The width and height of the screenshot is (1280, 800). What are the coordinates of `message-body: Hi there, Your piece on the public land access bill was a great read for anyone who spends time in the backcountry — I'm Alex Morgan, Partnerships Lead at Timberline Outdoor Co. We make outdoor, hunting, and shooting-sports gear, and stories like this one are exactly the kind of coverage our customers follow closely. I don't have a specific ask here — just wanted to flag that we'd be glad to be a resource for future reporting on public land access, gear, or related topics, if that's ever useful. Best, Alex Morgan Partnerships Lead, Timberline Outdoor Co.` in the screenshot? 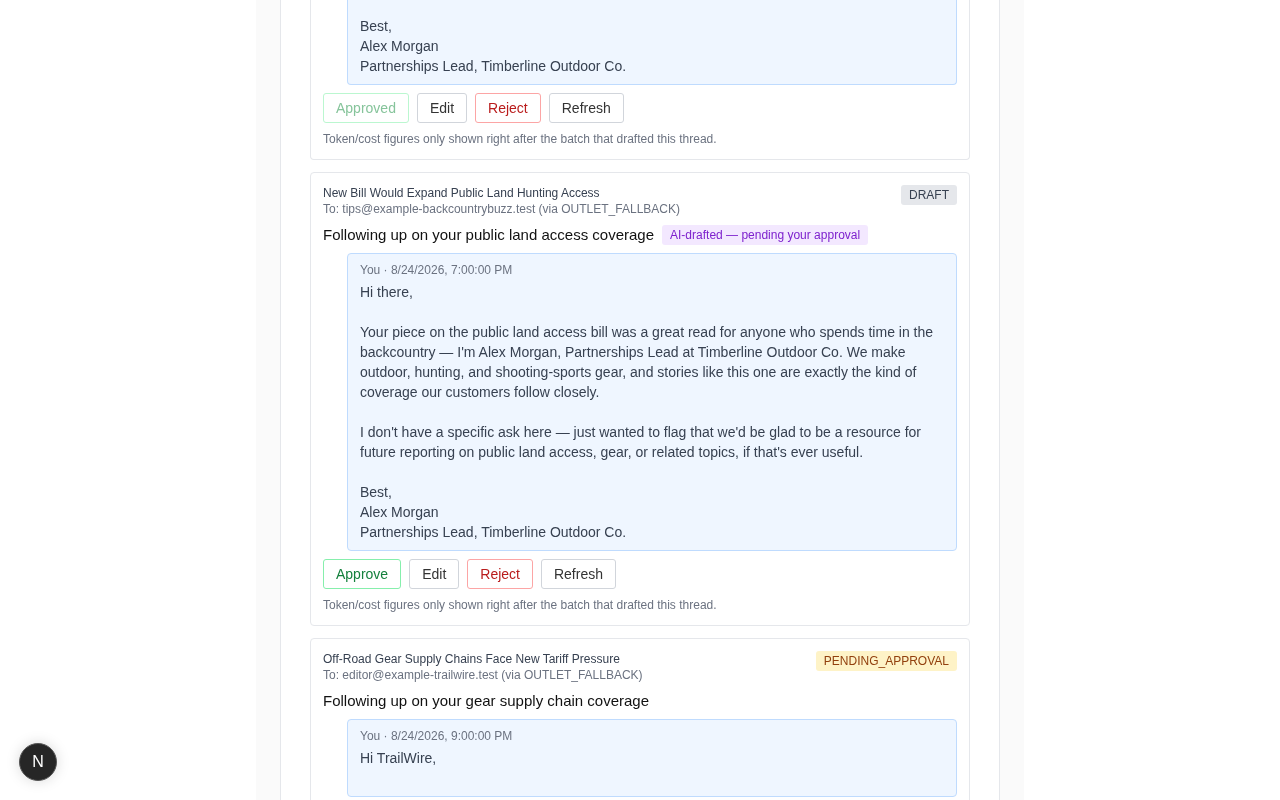 It's located at (647, 412).